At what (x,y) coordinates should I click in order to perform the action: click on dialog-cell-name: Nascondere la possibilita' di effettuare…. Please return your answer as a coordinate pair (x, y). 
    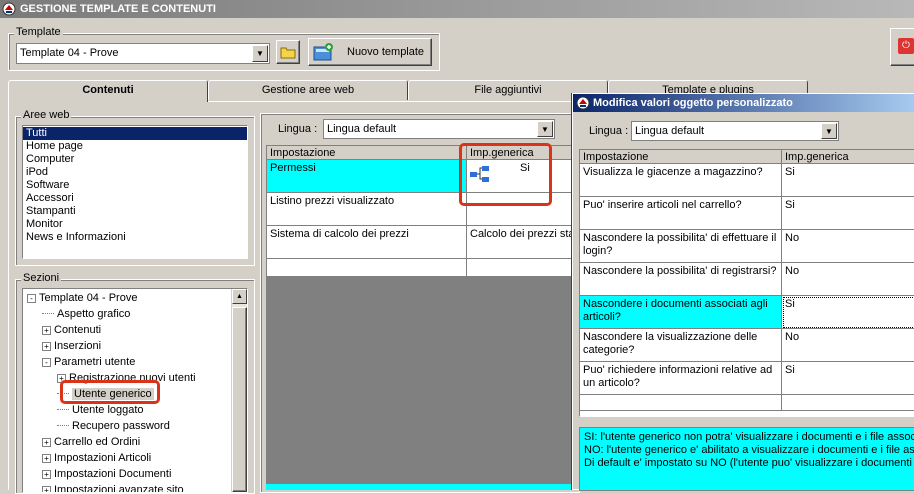
    Looking at the image, I should click on (681, 246).